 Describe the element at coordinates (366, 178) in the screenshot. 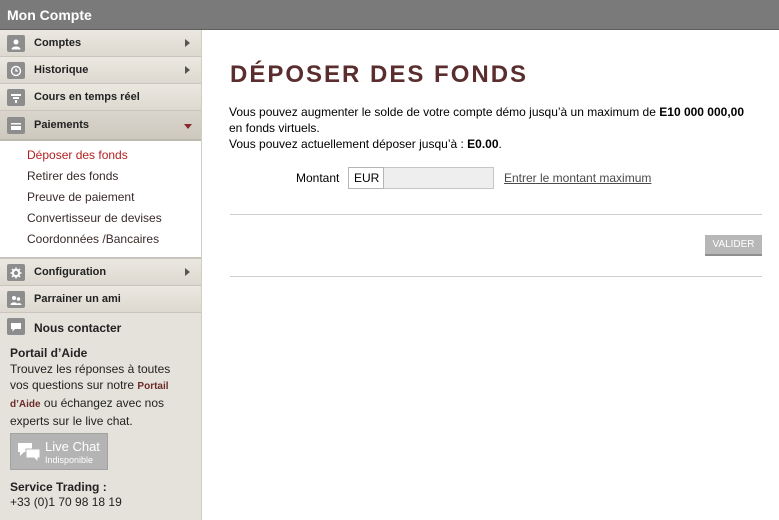

I see `currency-box: EUR` at that location.